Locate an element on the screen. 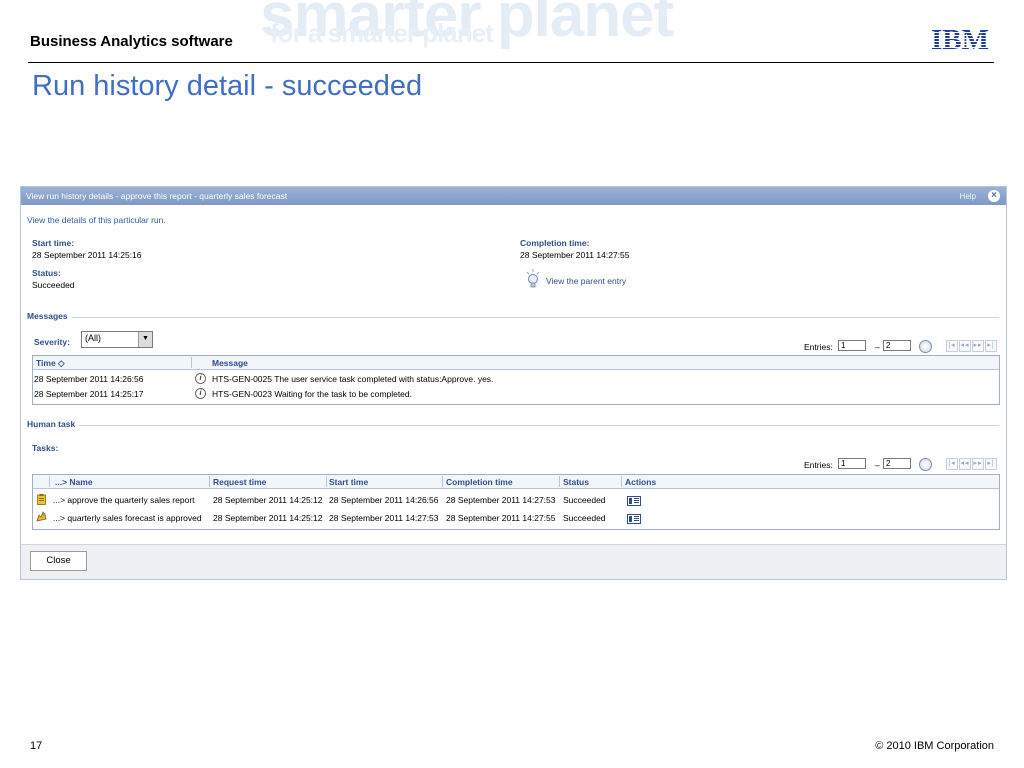 The image size is (1024, 768). tasks-label: Tasks: is located at coordinates (45, 448).